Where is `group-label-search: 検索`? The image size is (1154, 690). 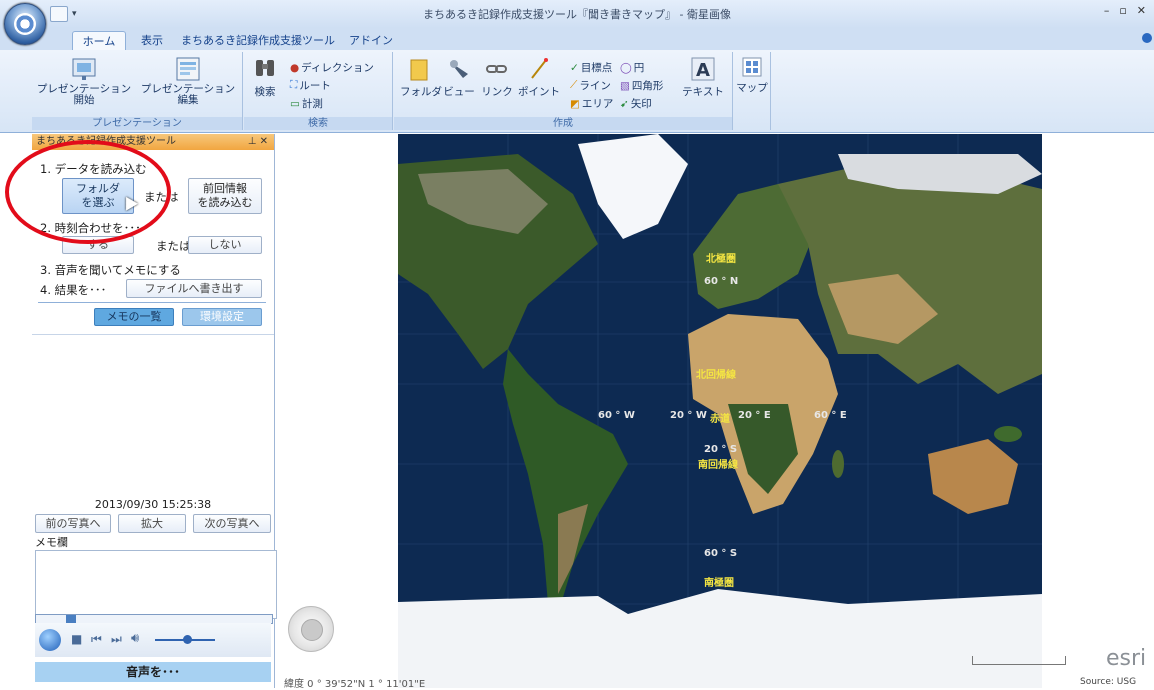
group-label-search: 検索 is located at coordinates (318, 123).